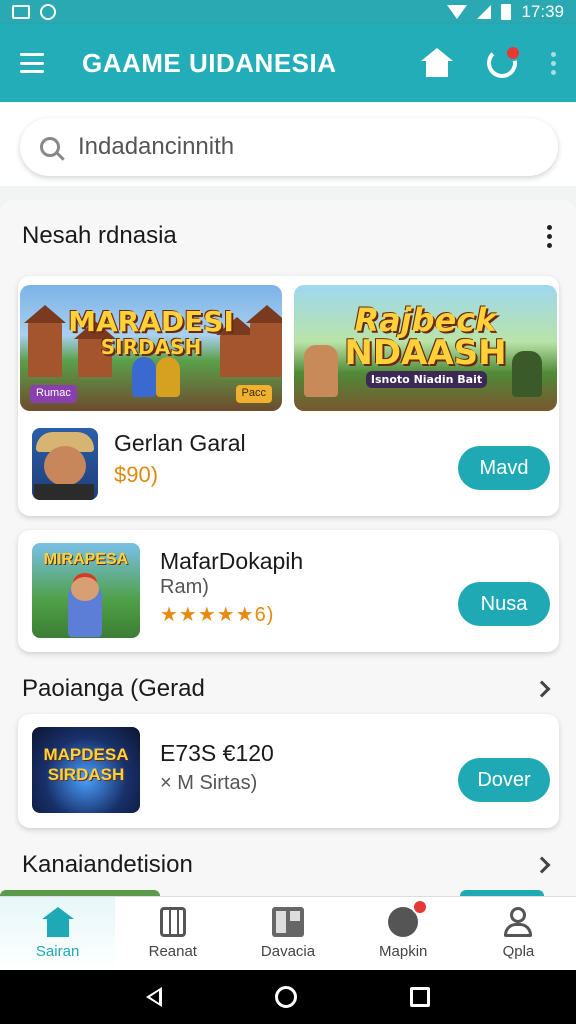 The width and height of the screenshot is (576, 1024). I want to click on grid-icon, so click(288, 922).